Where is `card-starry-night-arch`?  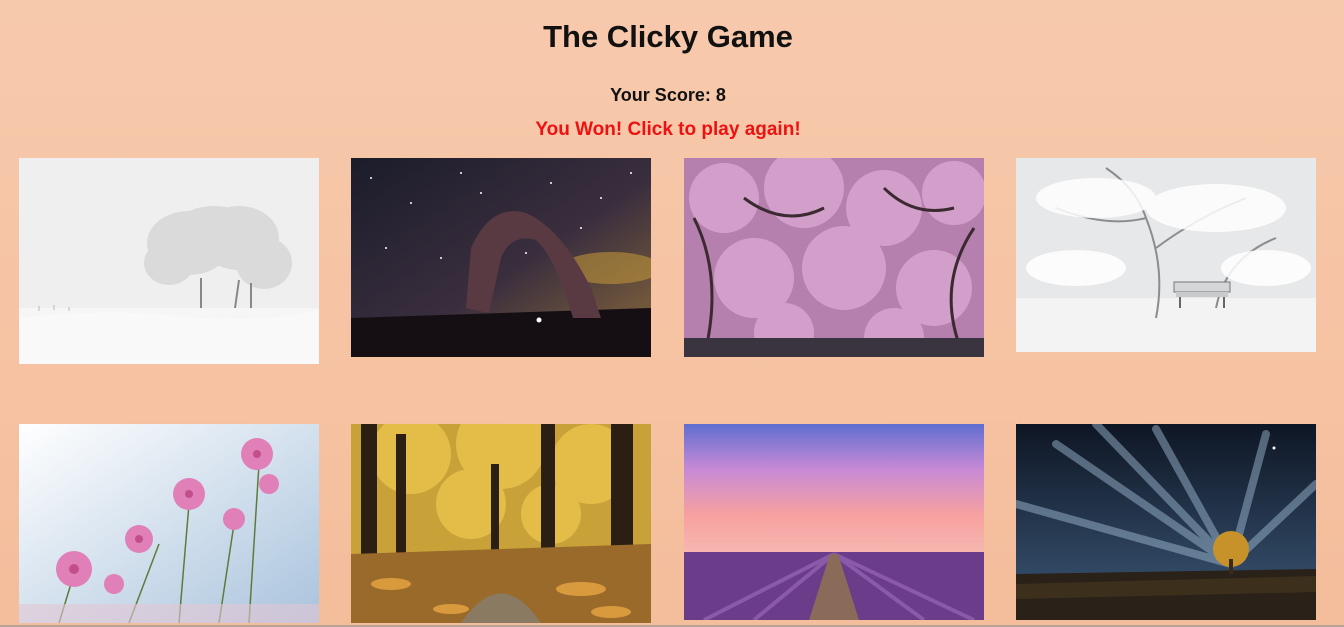
card-starry-night-arch is located at coordinates (501, 257).